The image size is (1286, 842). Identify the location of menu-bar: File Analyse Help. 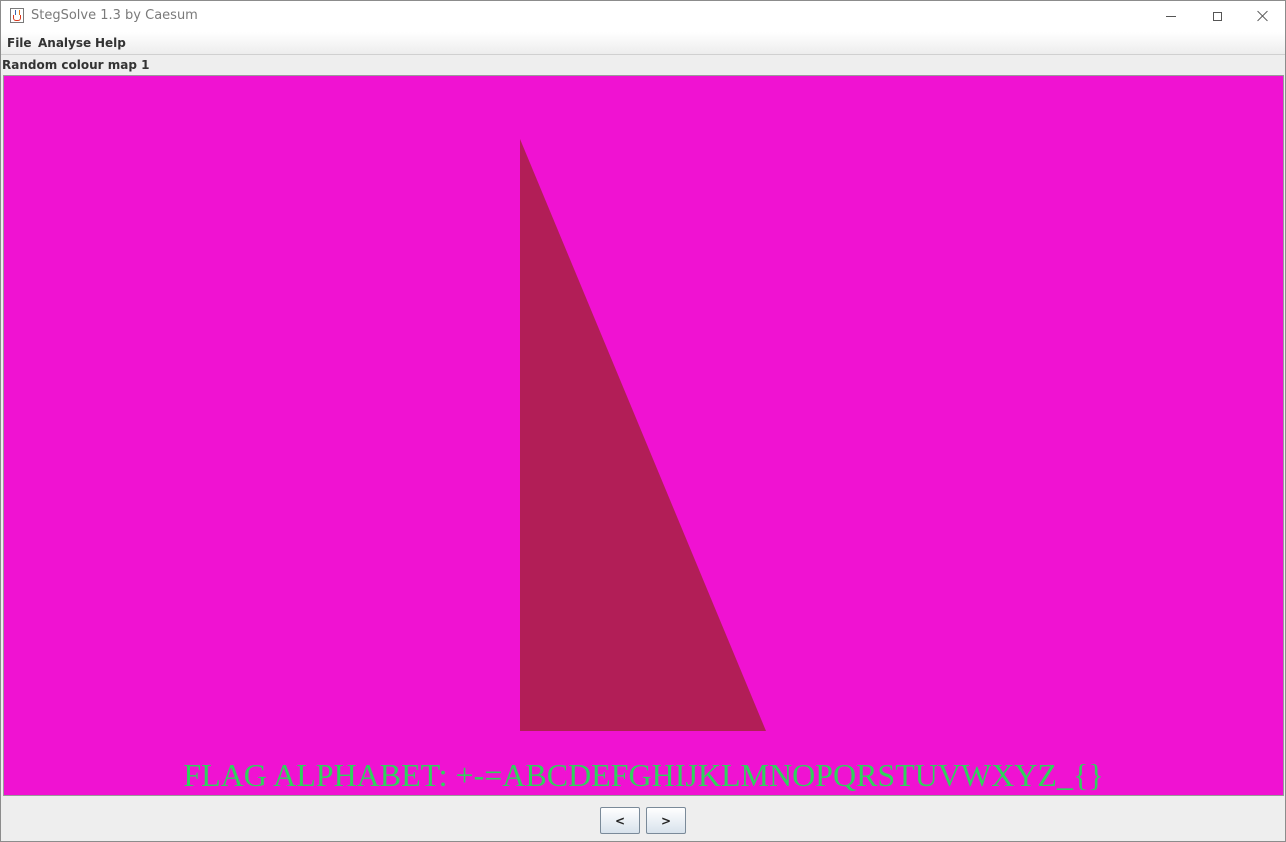
(643, 43).